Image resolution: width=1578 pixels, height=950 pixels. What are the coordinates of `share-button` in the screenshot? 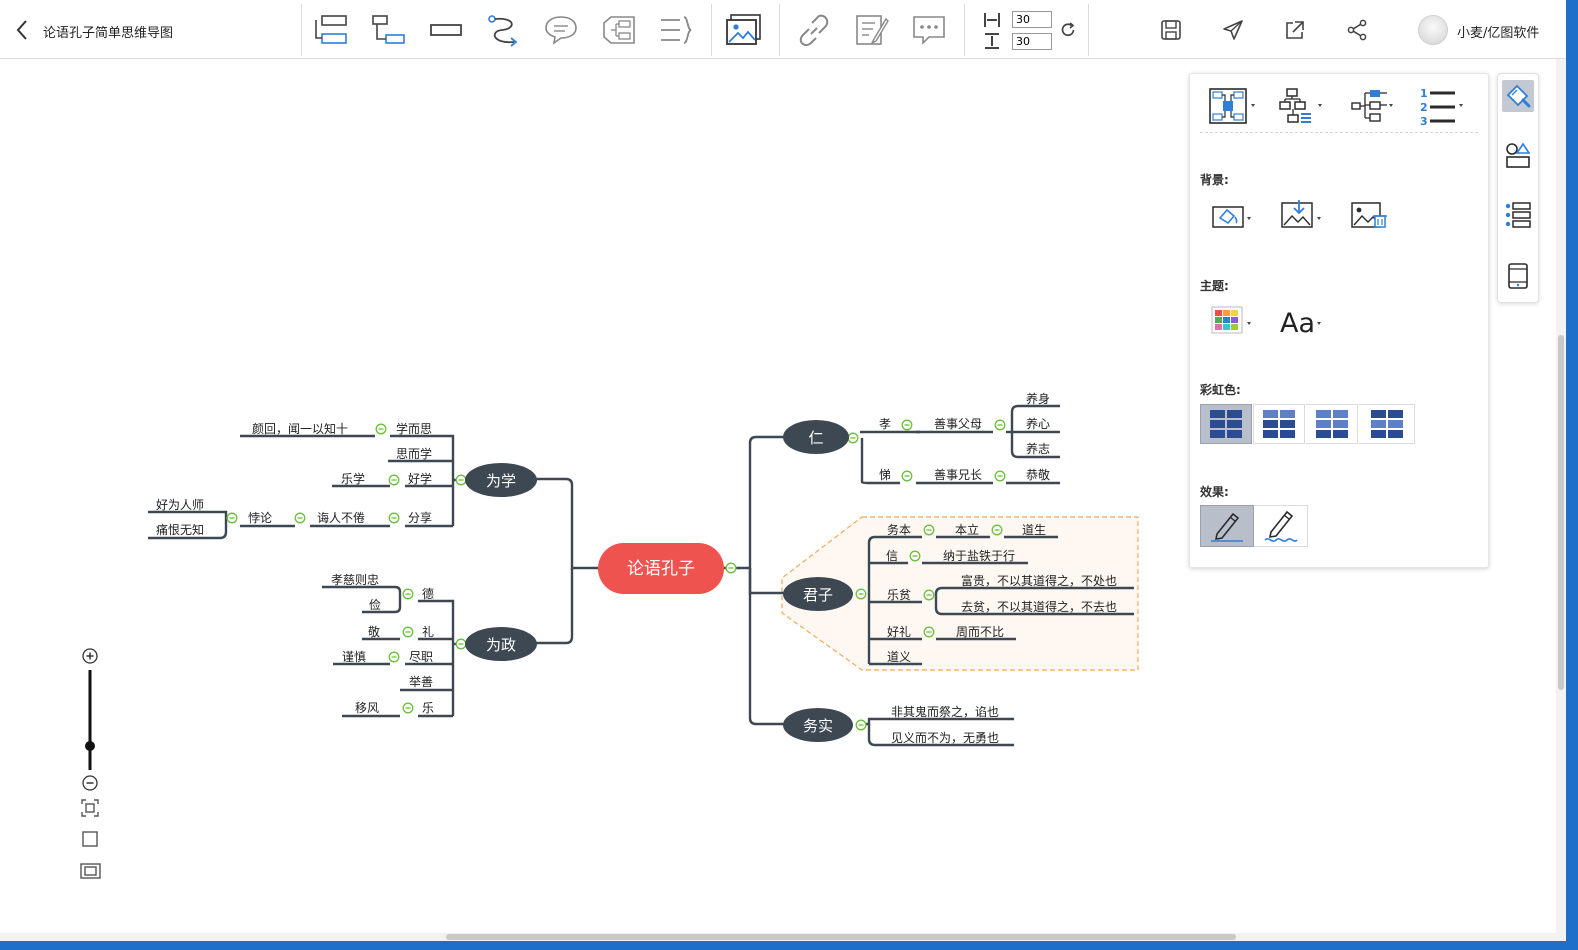 It's located at (1357, 30).